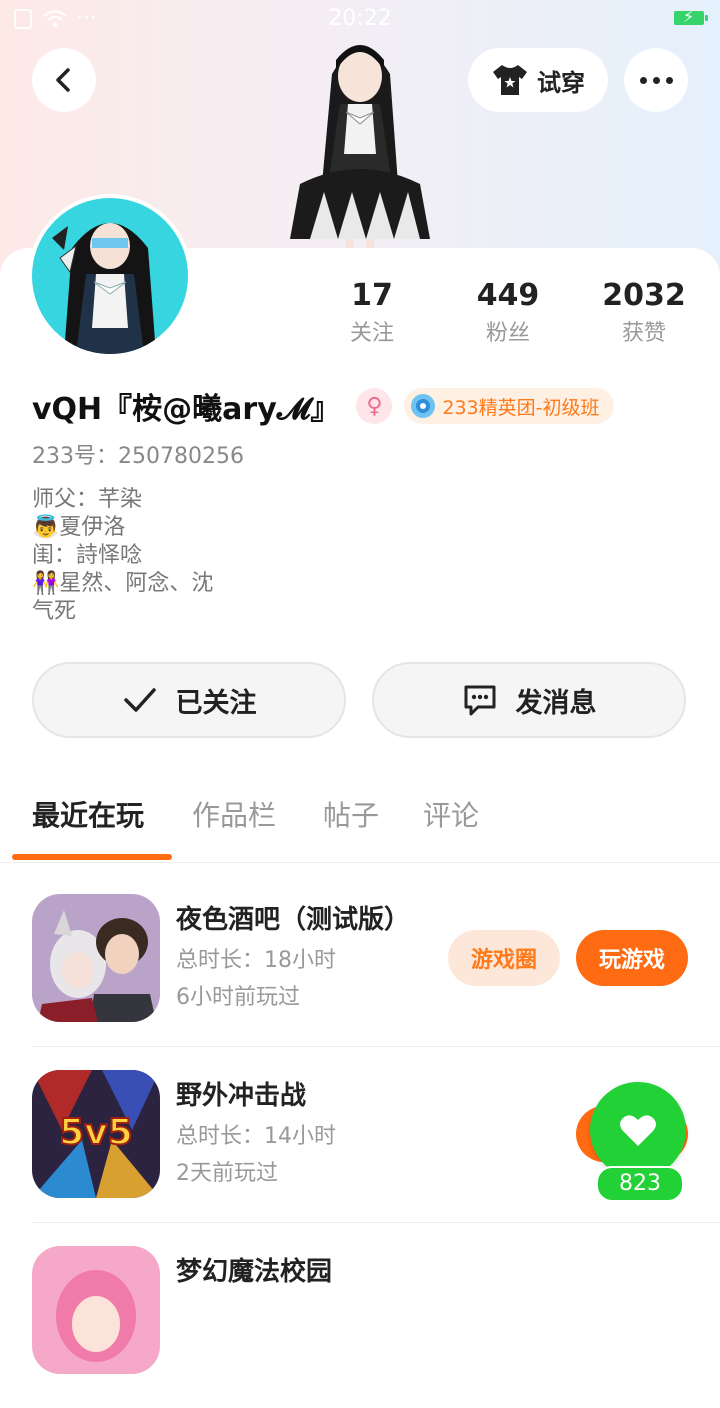  Describe the element at coordinates (256, 960) in the screenshot. I see `game-duration: 总时长：18小时` at that location.